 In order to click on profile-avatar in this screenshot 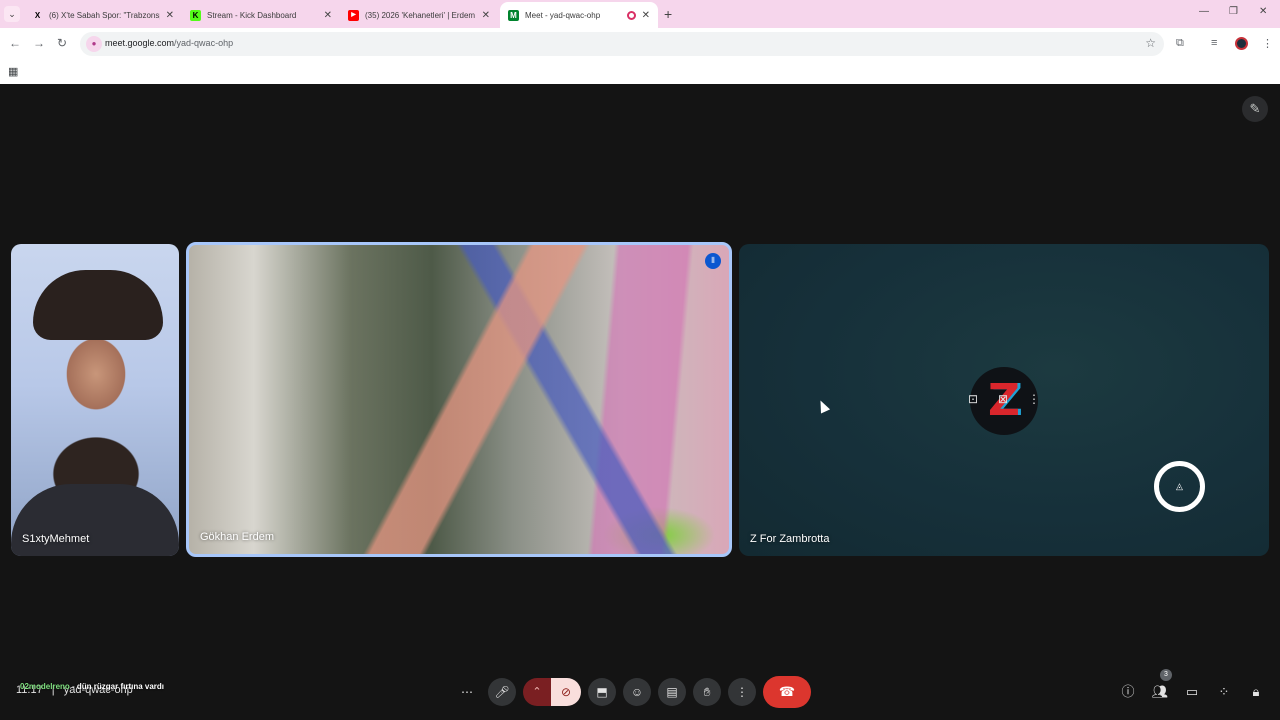, I will do `click(1241, 43)`.